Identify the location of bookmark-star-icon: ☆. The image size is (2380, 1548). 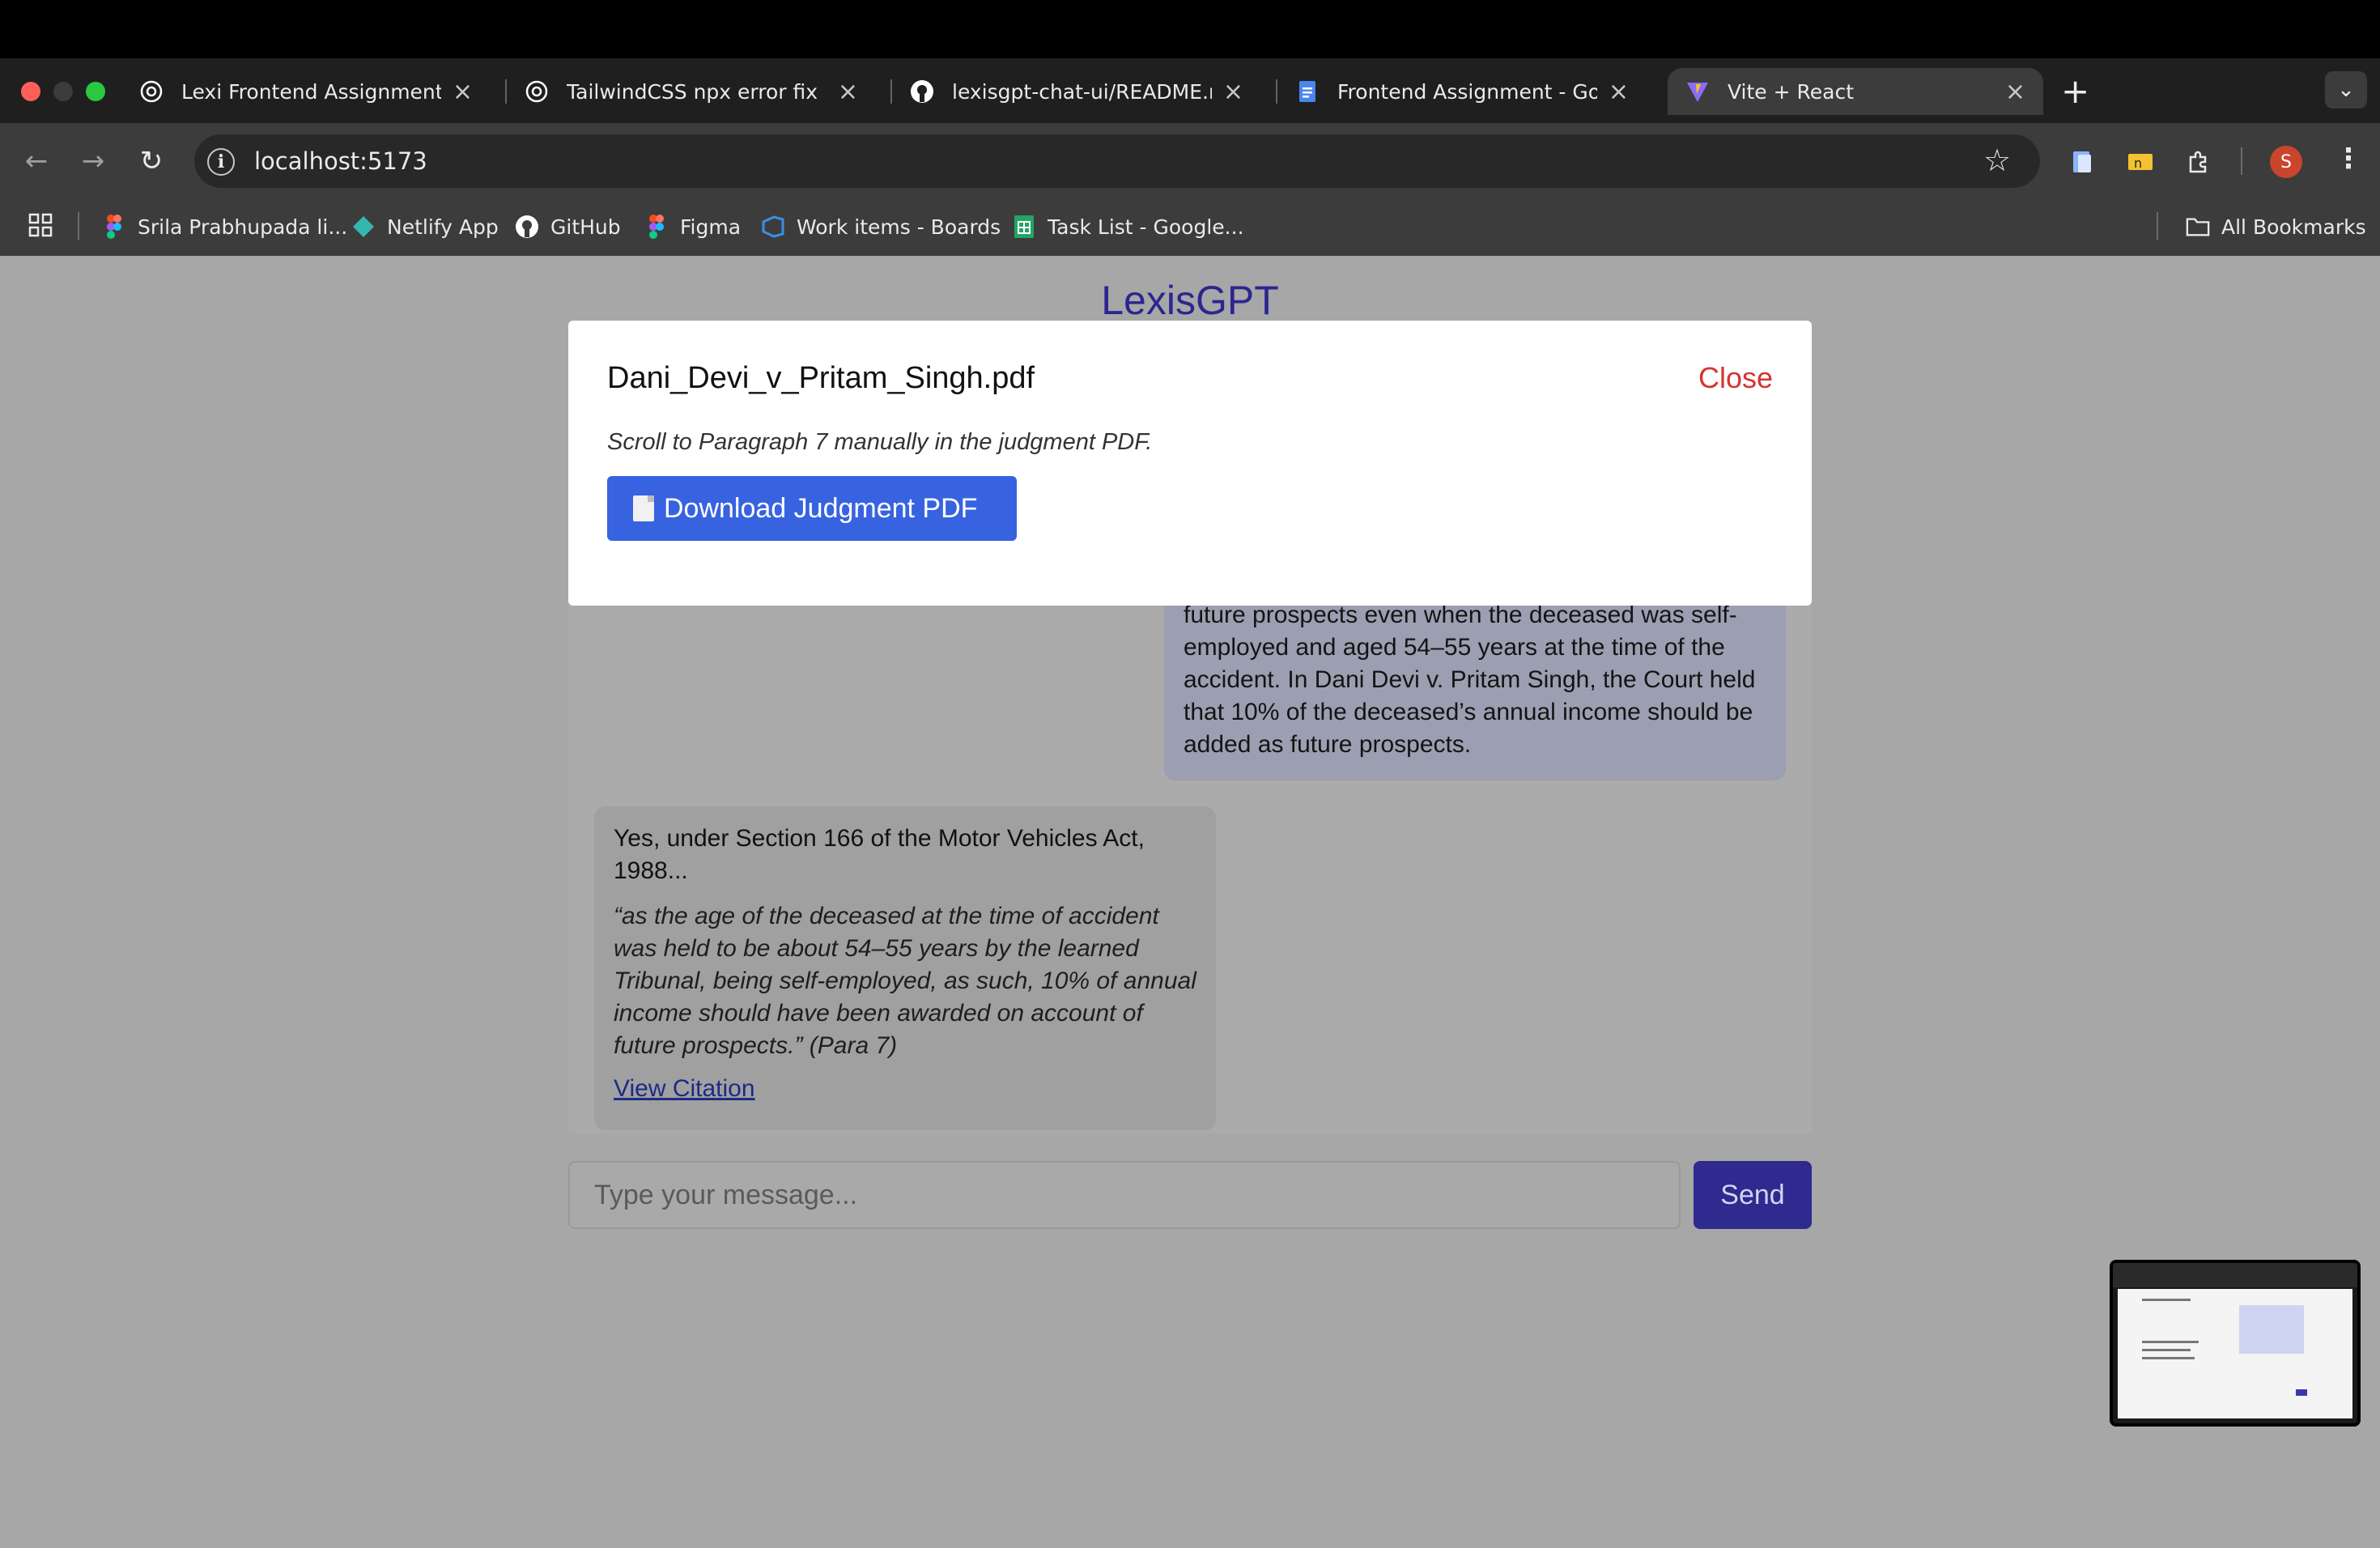
(1997, 160).